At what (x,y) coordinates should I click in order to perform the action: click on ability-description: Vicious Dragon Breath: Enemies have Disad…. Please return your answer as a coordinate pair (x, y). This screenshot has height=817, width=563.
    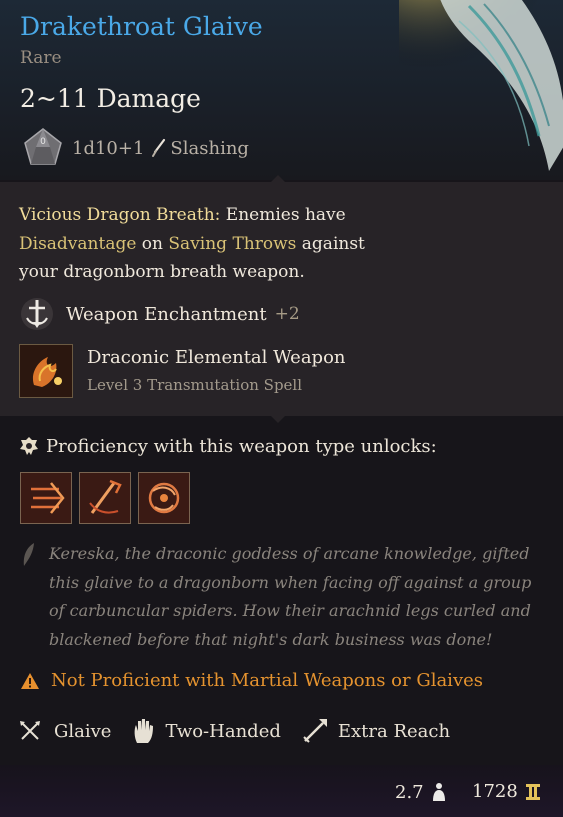
    Looking at the image, I should click on (219, 244).